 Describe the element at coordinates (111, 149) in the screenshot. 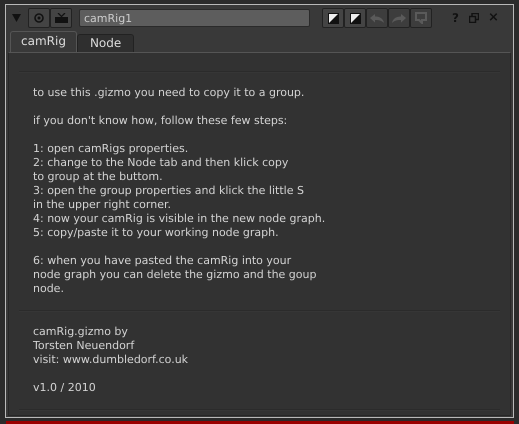

I see `text-line: 1: open camRigs properties.` at that location.